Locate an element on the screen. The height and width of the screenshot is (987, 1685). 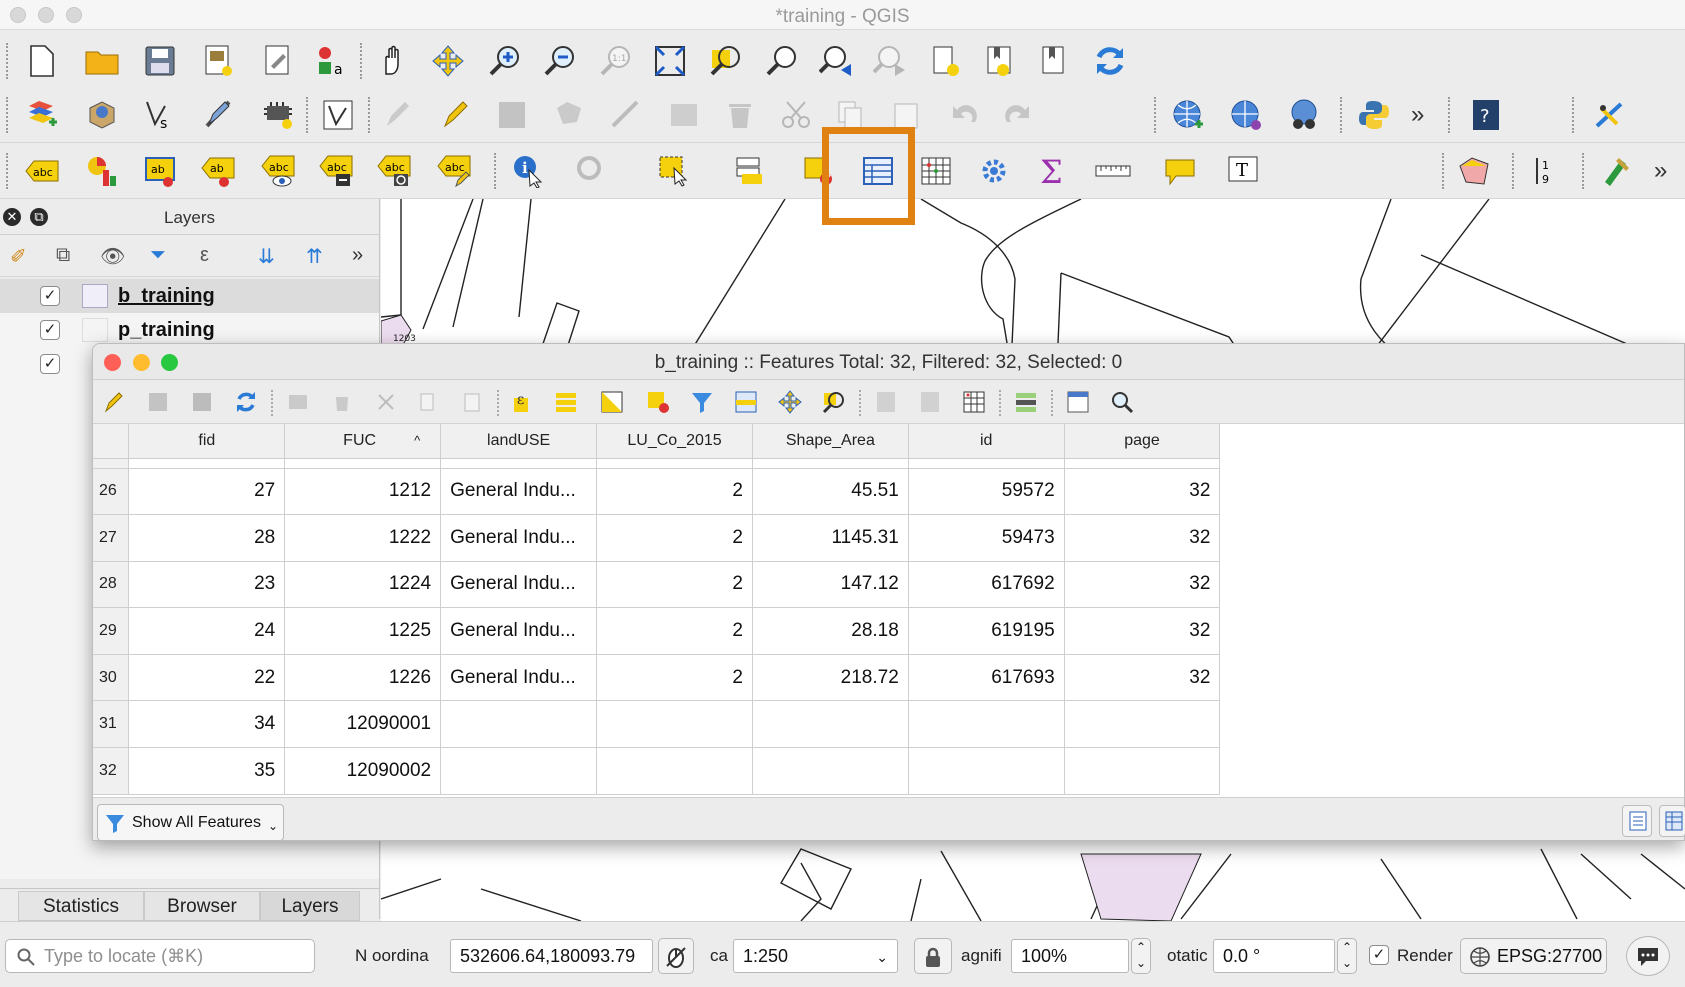
table-row: 31 34 12090001 is located at coordinates (888, 724).